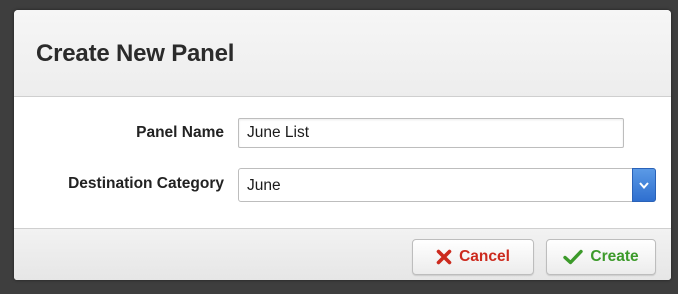 This screenshot has width=678, height=294. Describe the element at coordinates (180, 132) in the screenshot. I see `panel-name-label: Panel Name` at that location.